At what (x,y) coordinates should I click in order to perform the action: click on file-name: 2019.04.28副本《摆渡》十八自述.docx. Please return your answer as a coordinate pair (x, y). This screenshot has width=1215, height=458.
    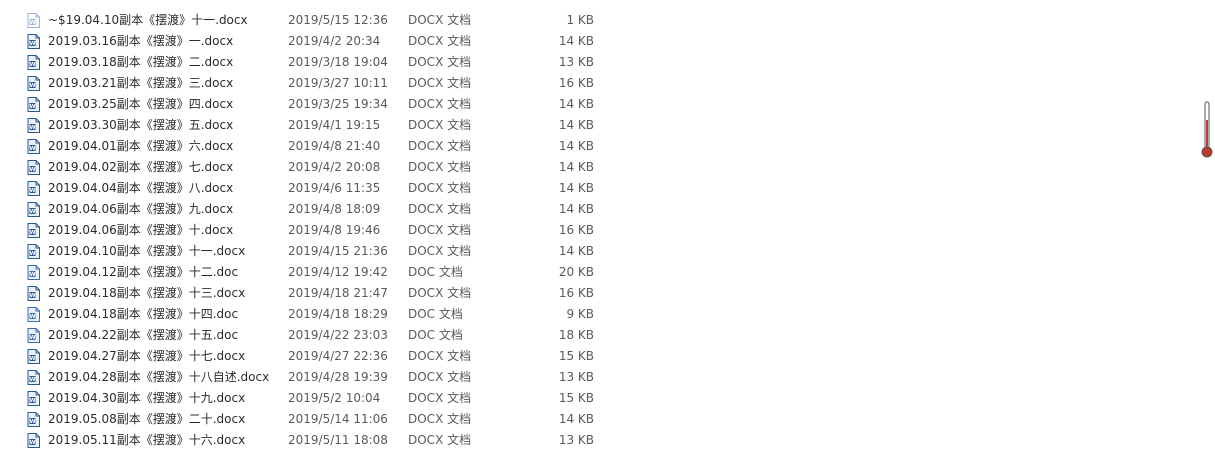
    Looking at the image, I should click on (158, 377).